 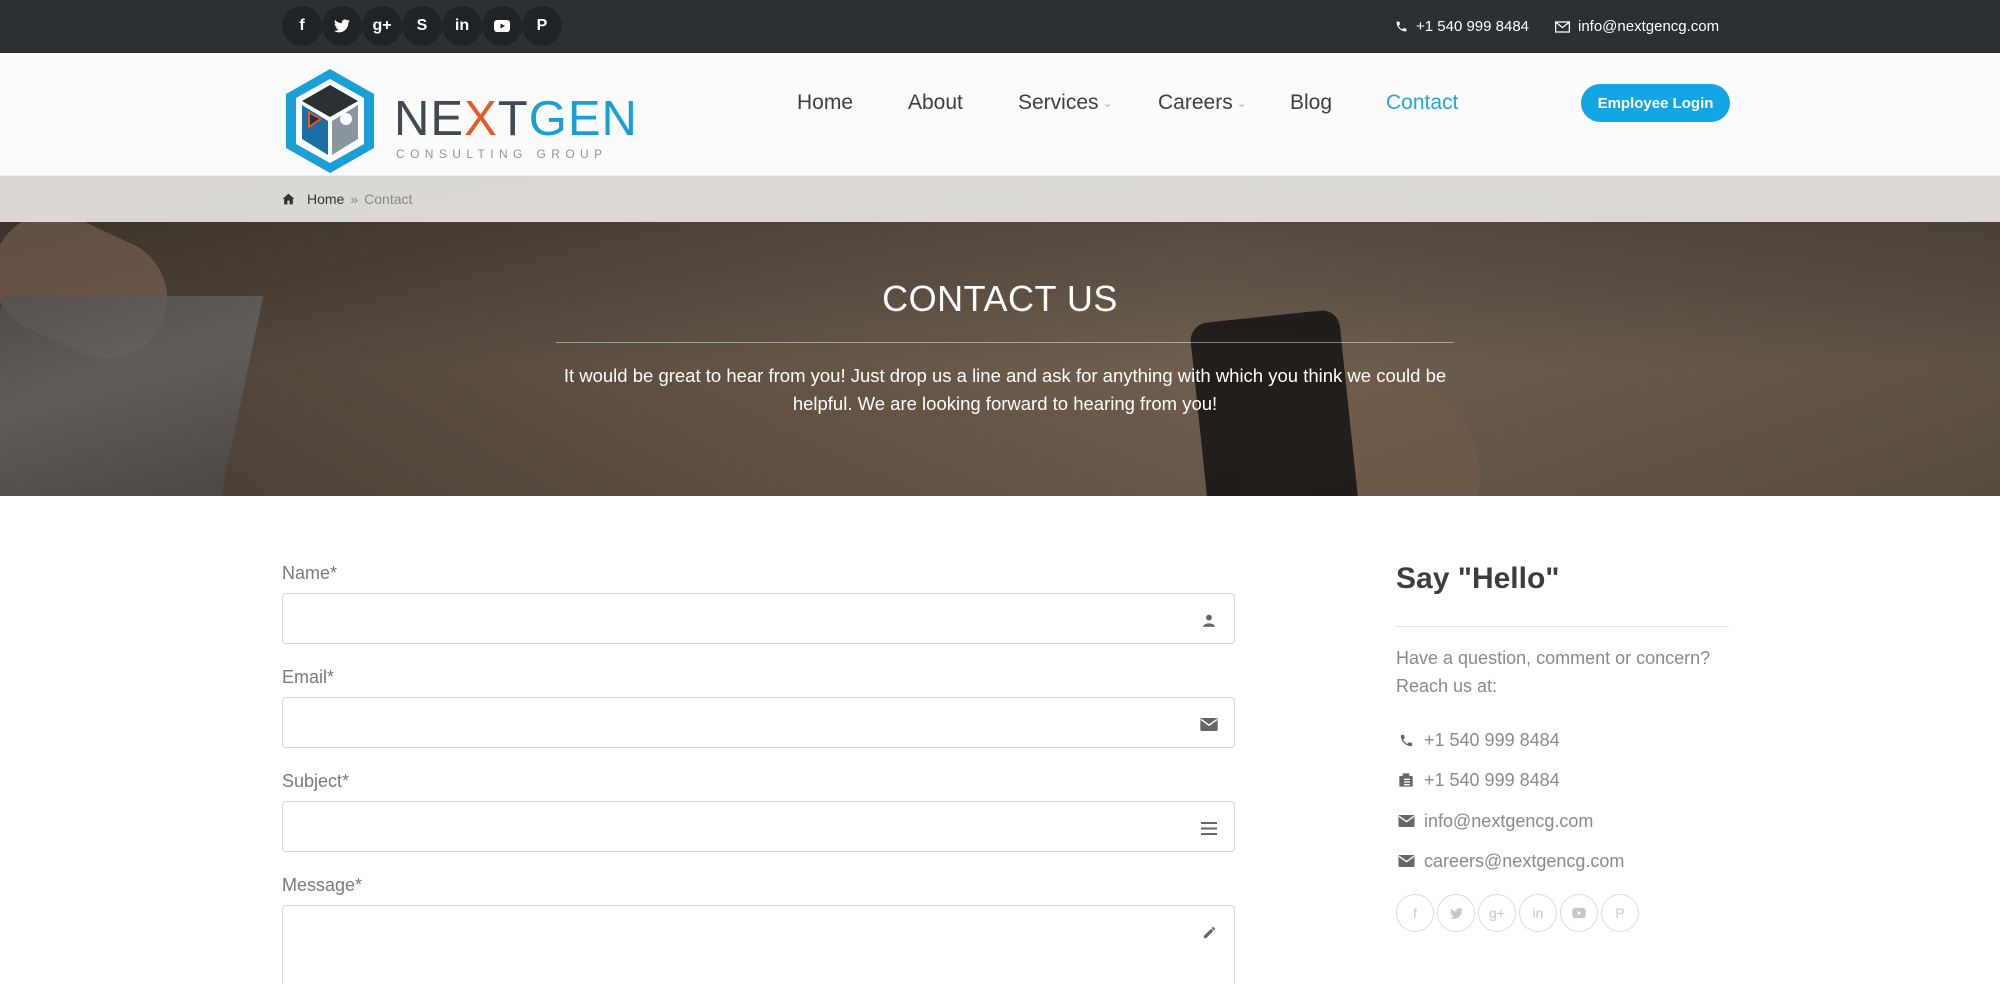 I want to click on name-field, so click(x=758, y=618).